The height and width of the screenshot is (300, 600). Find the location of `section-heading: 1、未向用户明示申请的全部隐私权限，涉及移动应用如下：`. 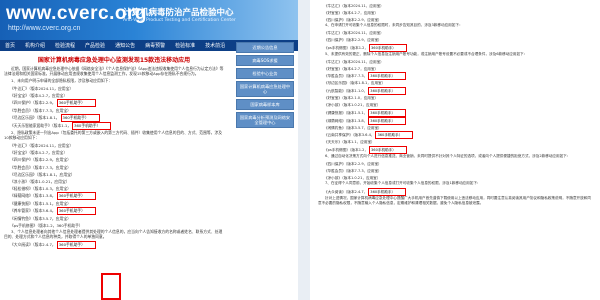

section-heading: 1、未向用户明示申请的全部隐私权限，涉及移动应用如下： is located at coordinates (62, 80).